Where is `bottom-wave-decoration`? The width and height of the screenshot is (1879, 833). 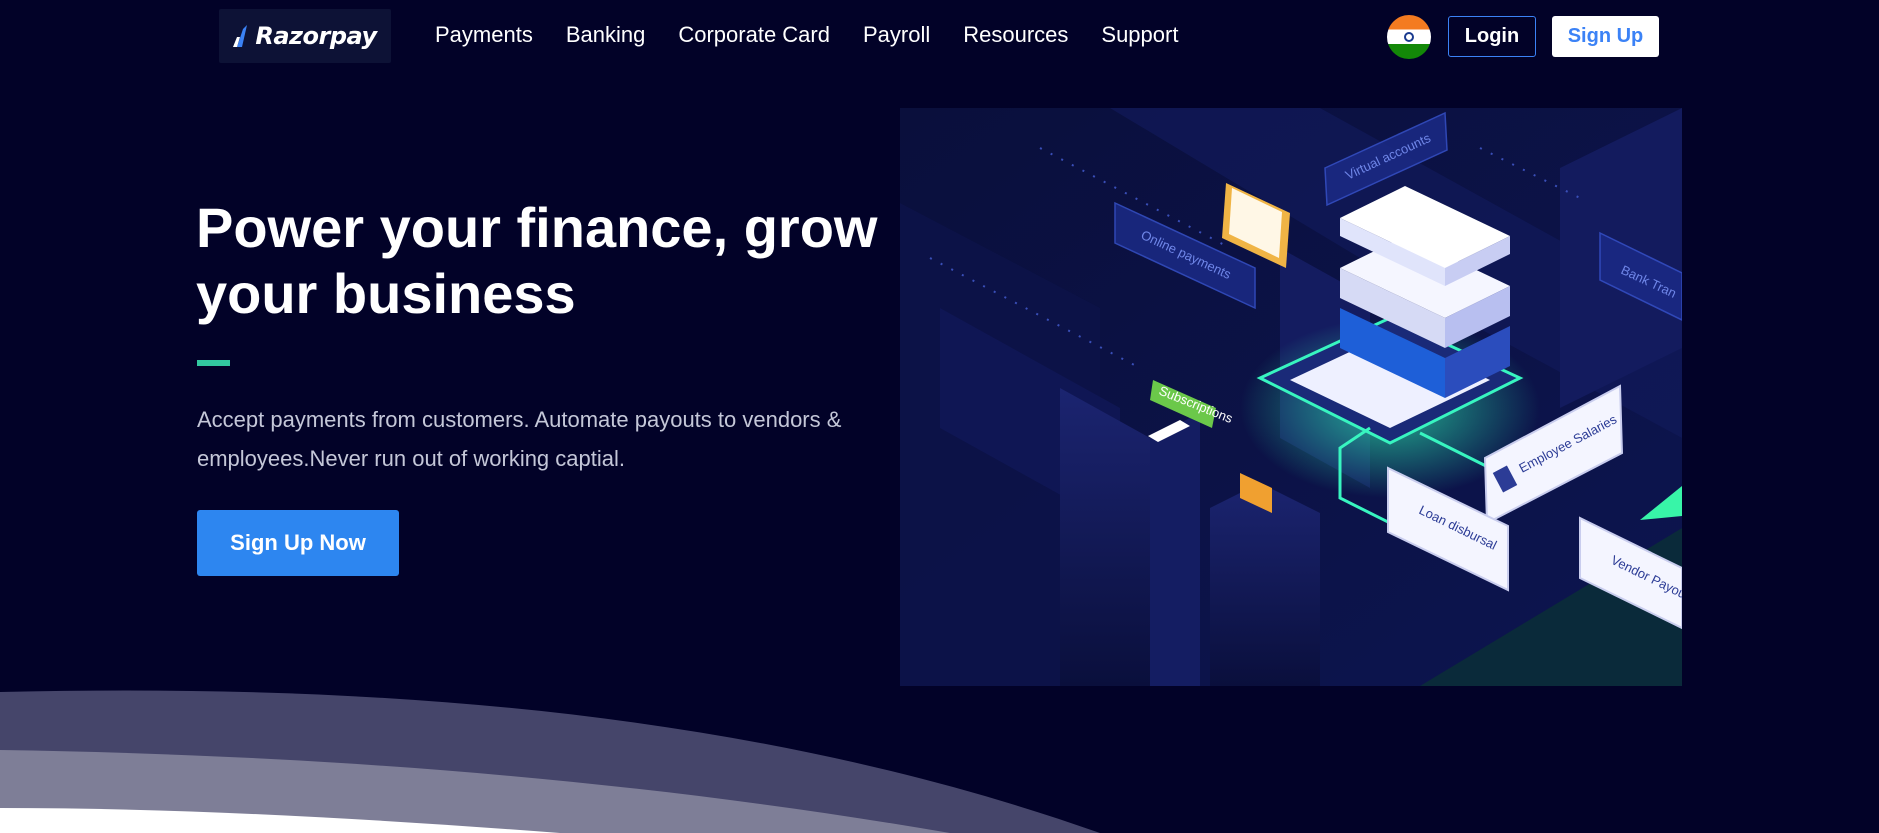 bottom-wave-decoration is located at coordinates (550, 761).